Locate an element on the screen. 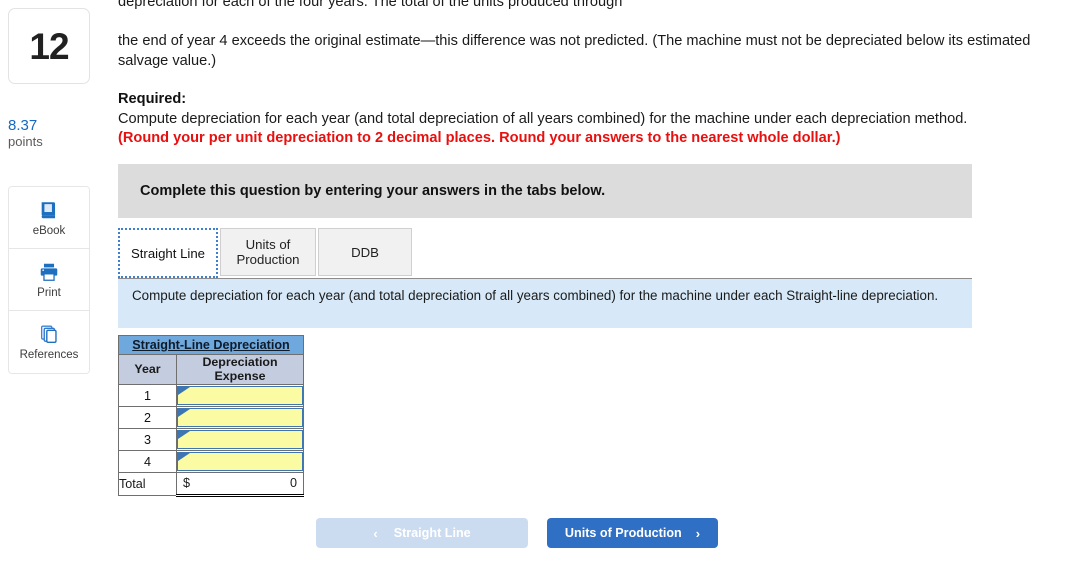 The height and width of the screenshot is (561, 1069). table-title: Straight-Line Depreciation is located at coordinates (211, 345).